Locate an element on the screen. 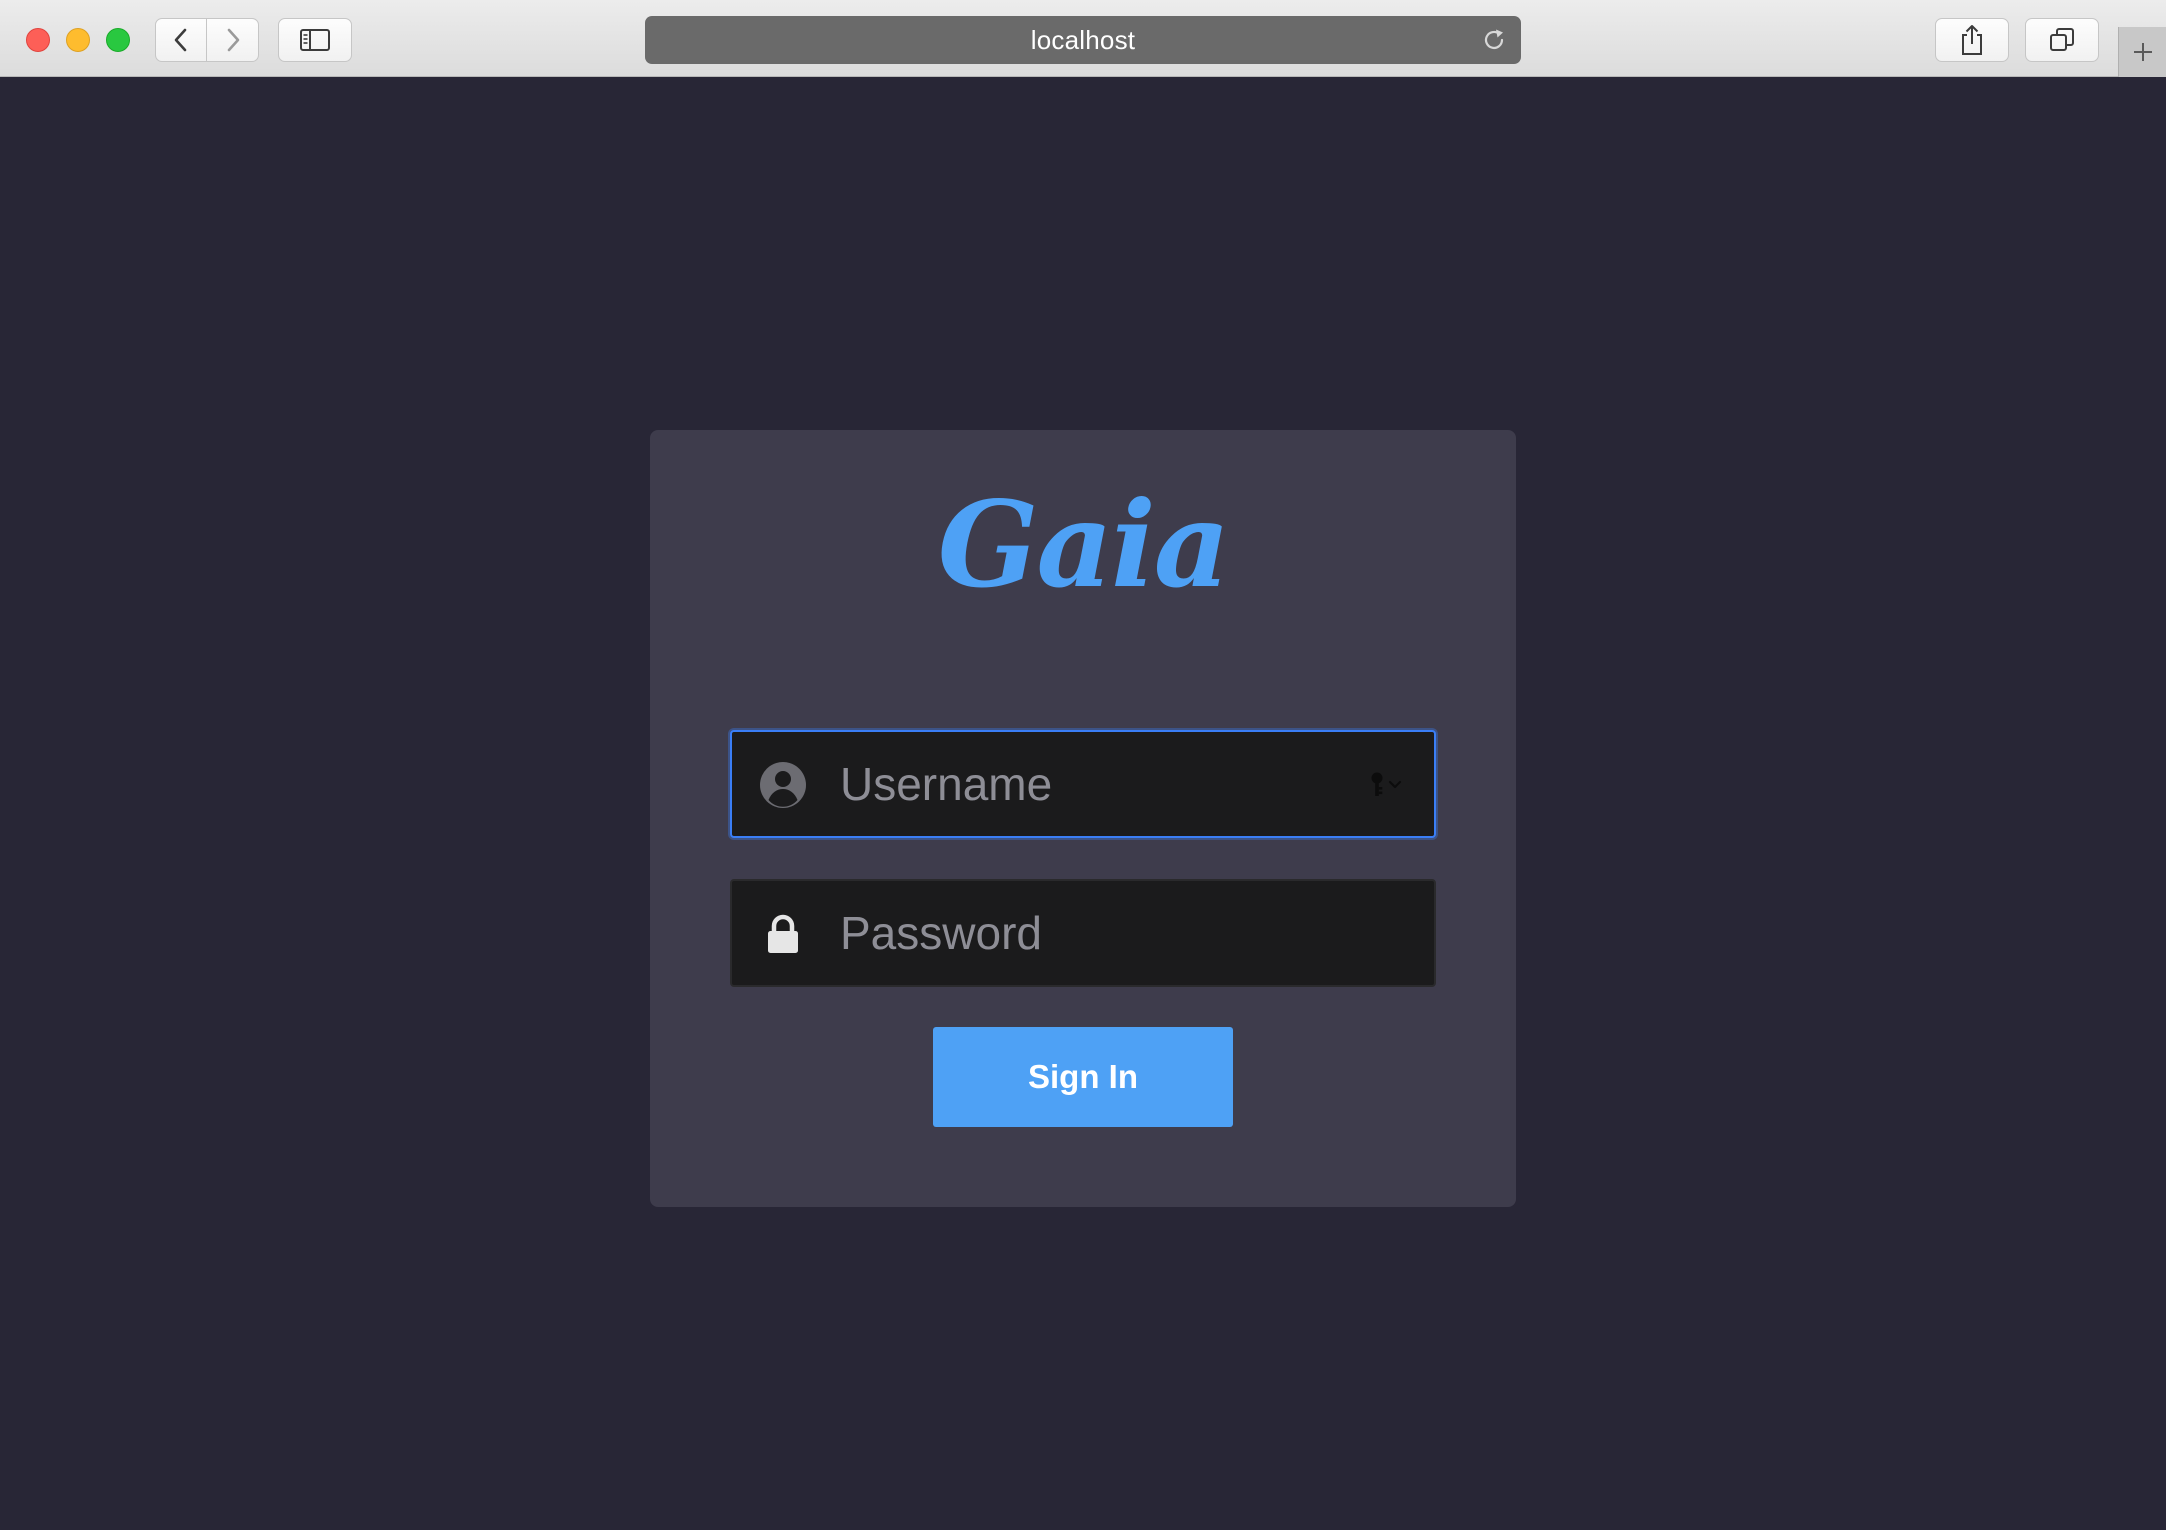 The width and height of the screenshot is (2166, 1530). share-icon is located at coordinates (1972, 40).